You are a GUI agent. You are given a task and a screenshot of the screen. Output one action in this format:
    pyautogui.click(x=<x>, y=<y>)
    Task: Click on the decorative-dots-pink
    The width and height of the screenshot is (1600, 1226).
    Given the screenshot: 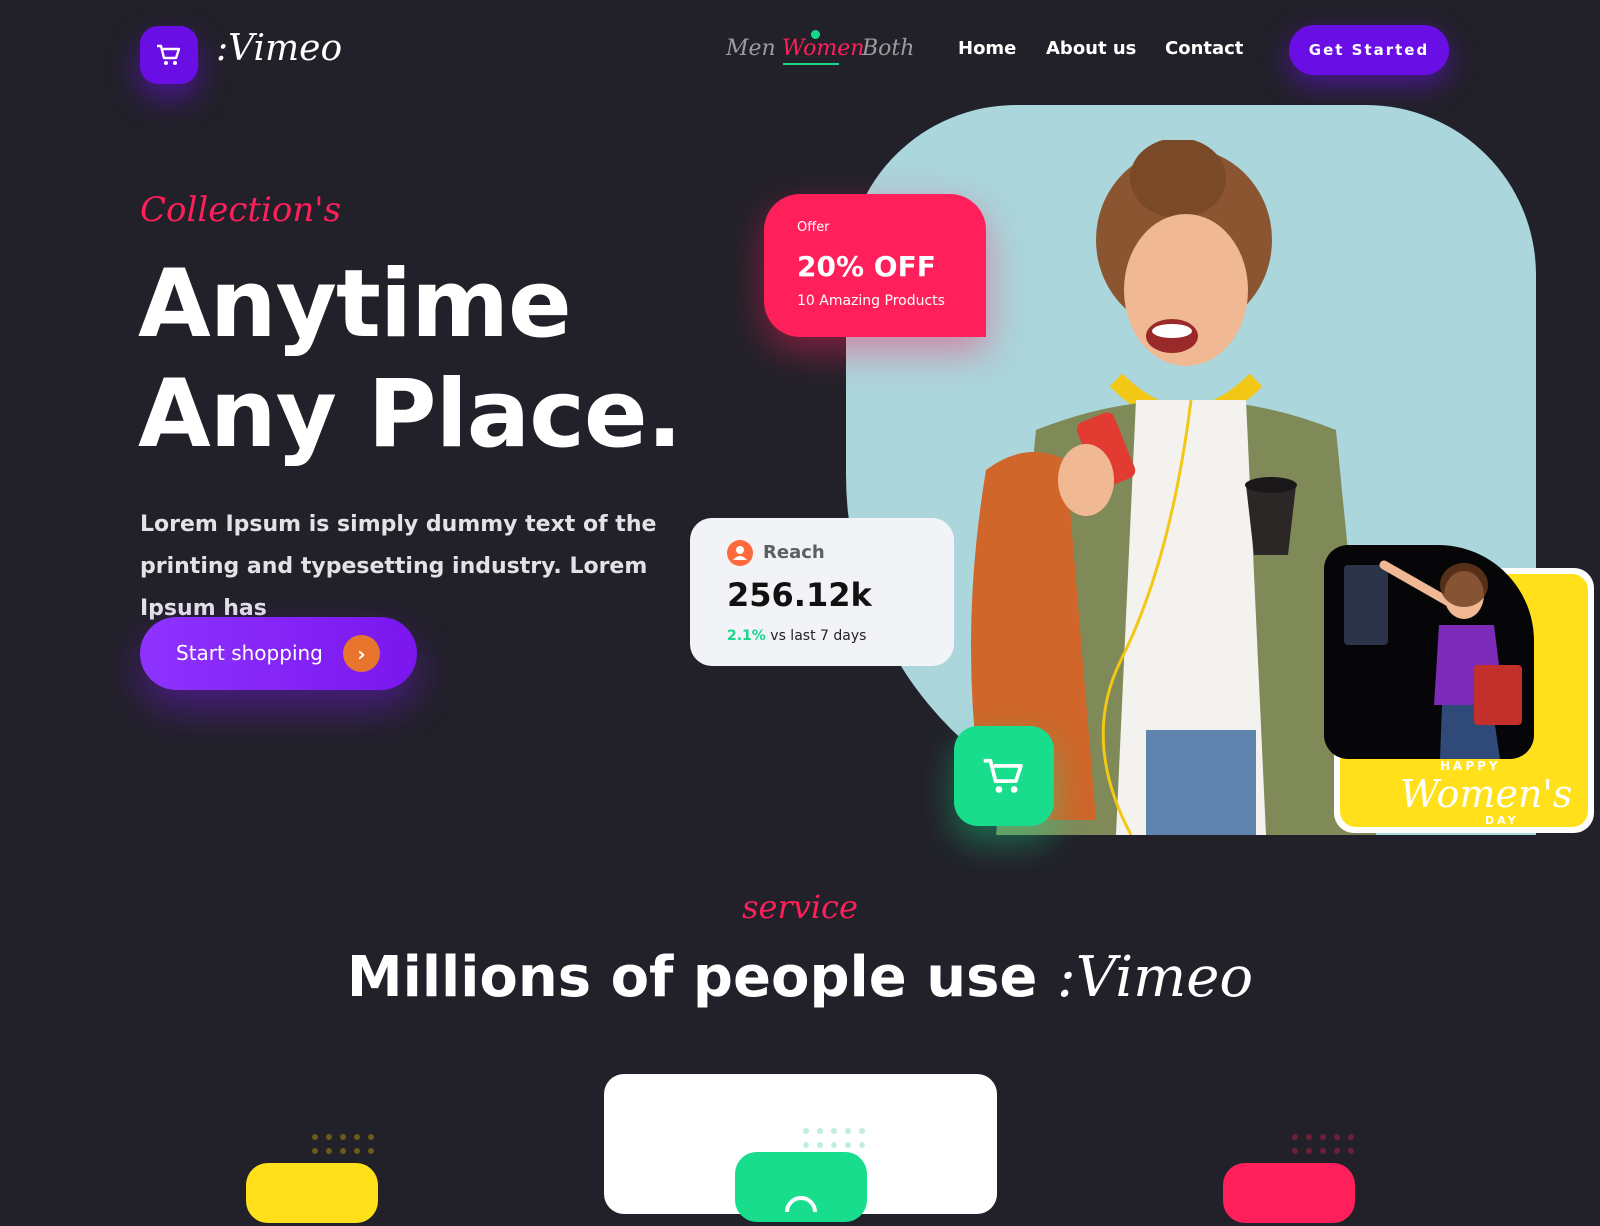 What is the action you would take?
    pyautogui.click(x=1323, y=1144)
    